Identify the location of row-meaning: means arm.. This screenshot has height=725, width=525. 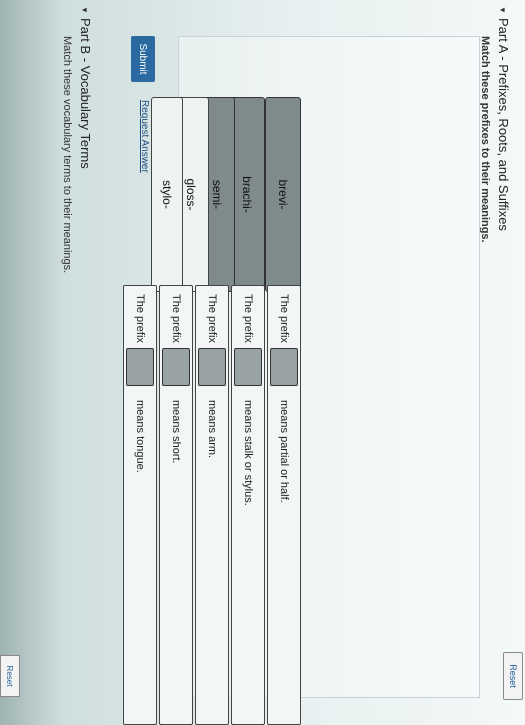
(212, 429).